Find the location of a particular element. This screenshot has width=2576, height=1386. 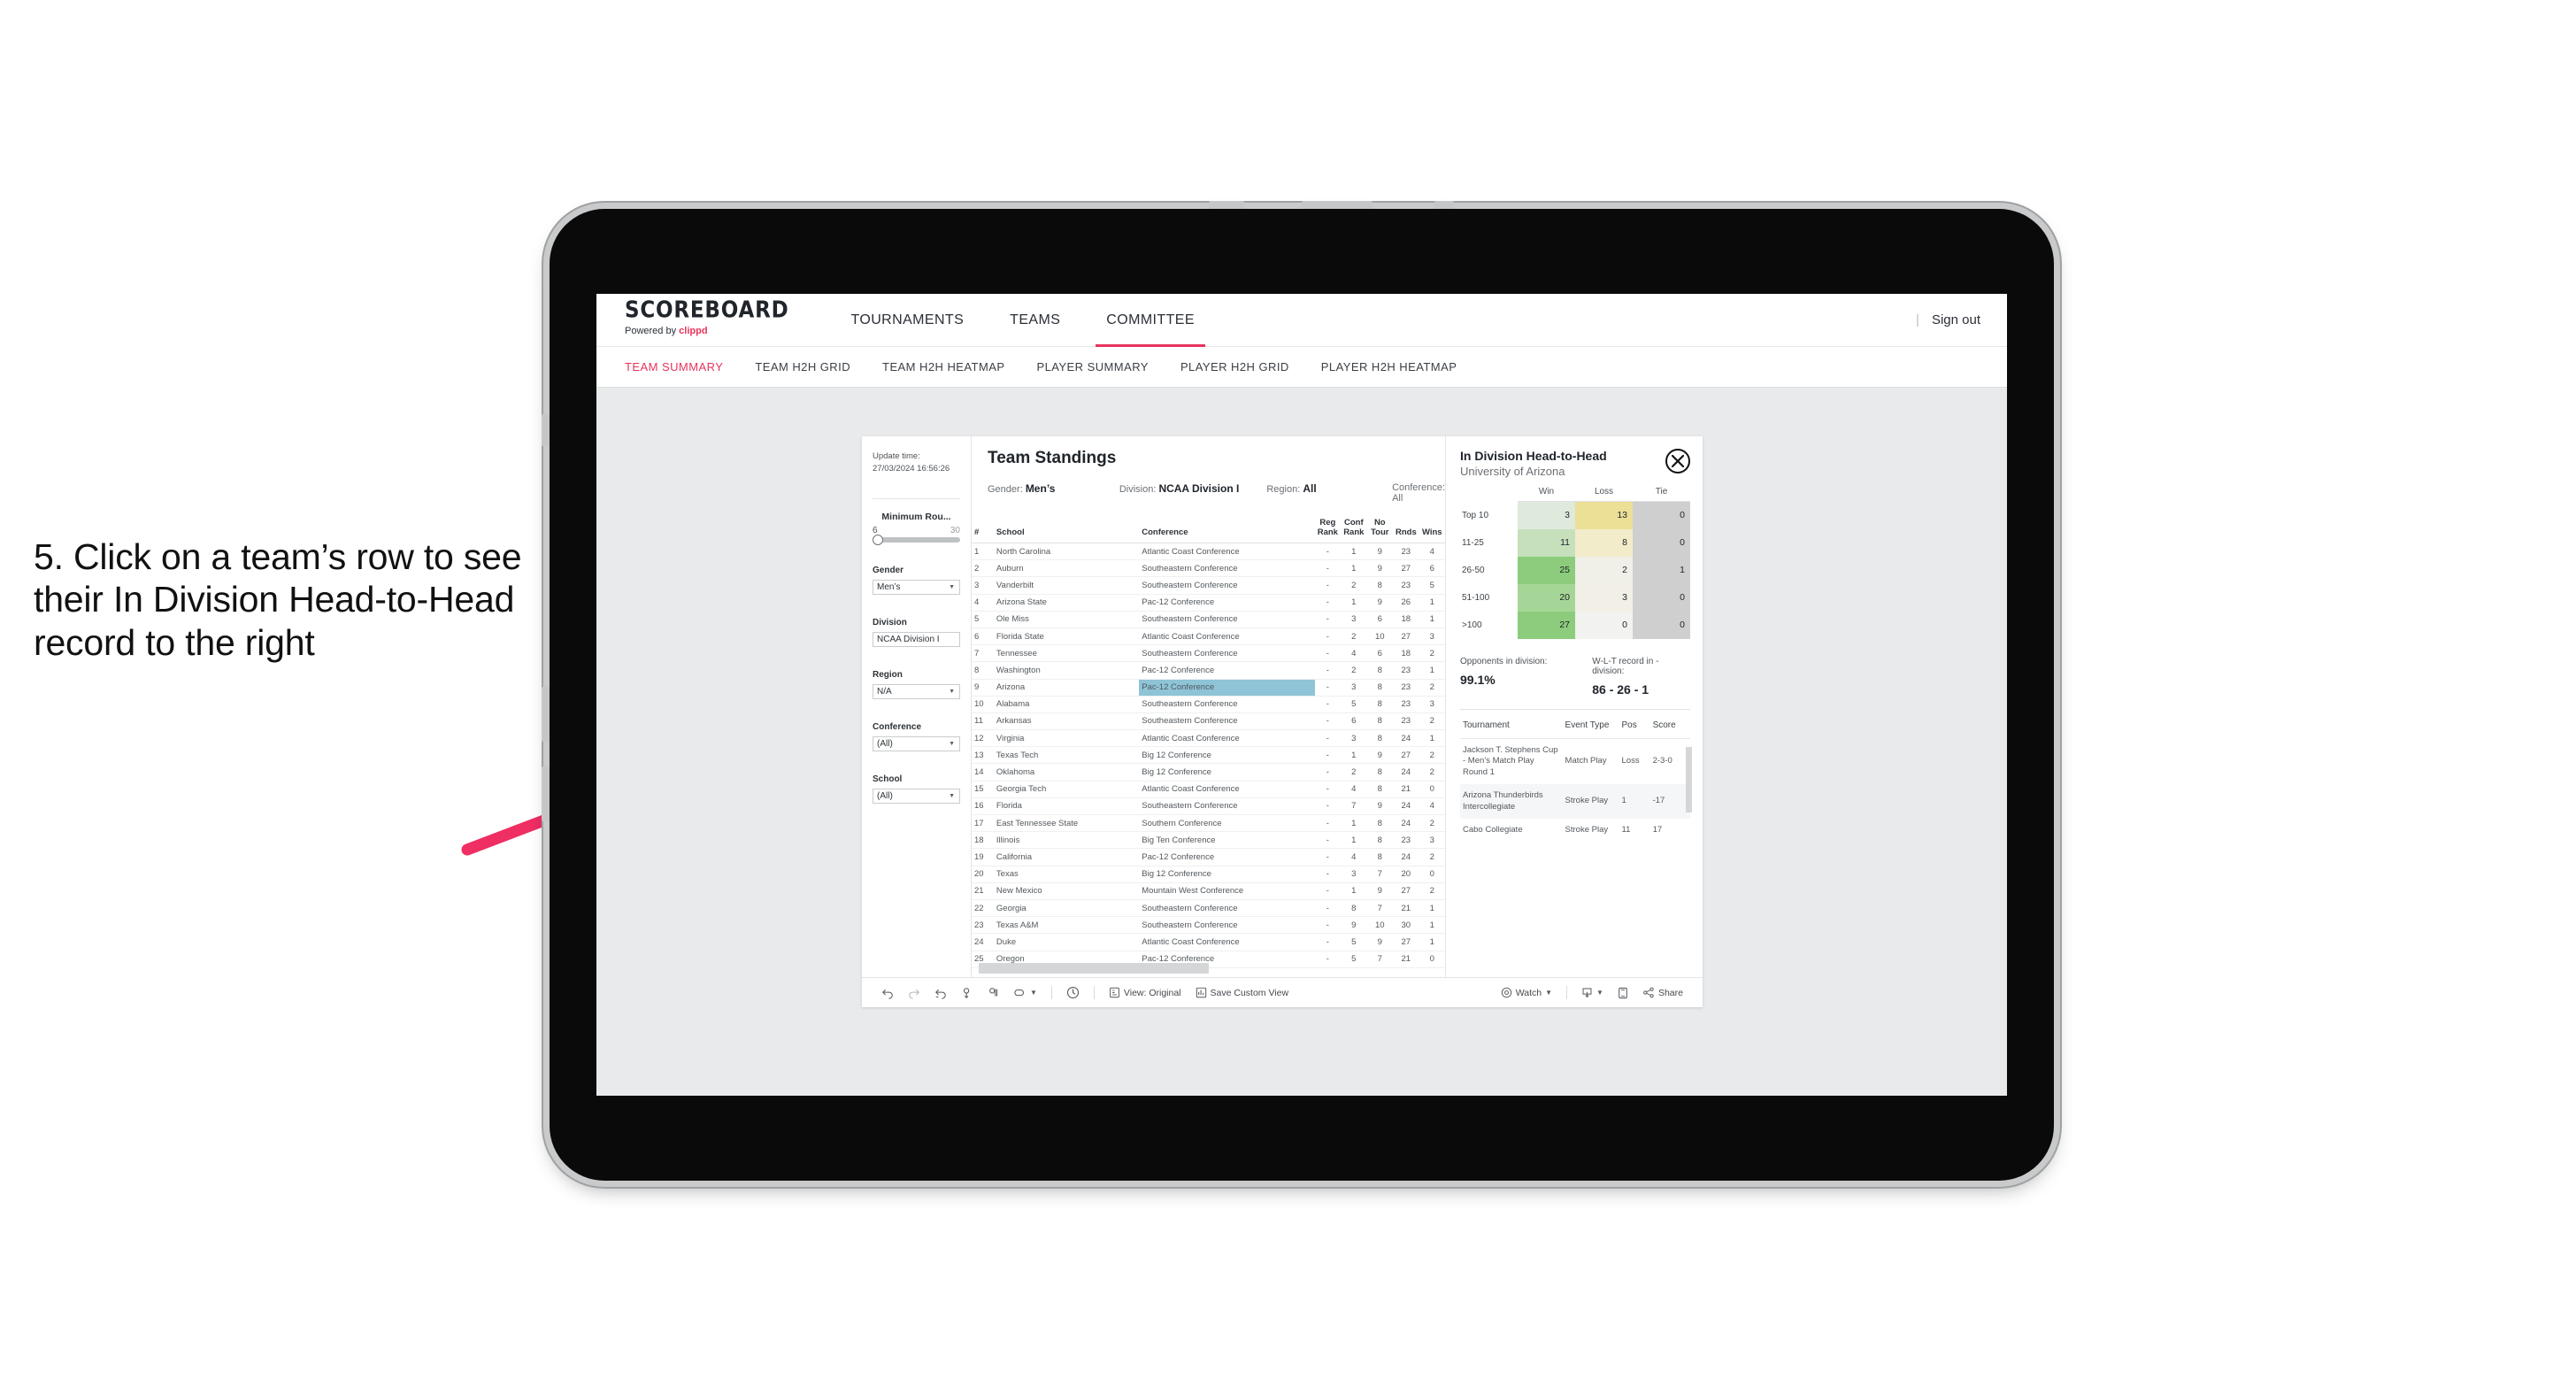

table-row: 16 Florida Southeastern Conference -7 9 24 4 is located at coordinates (1208, 807).